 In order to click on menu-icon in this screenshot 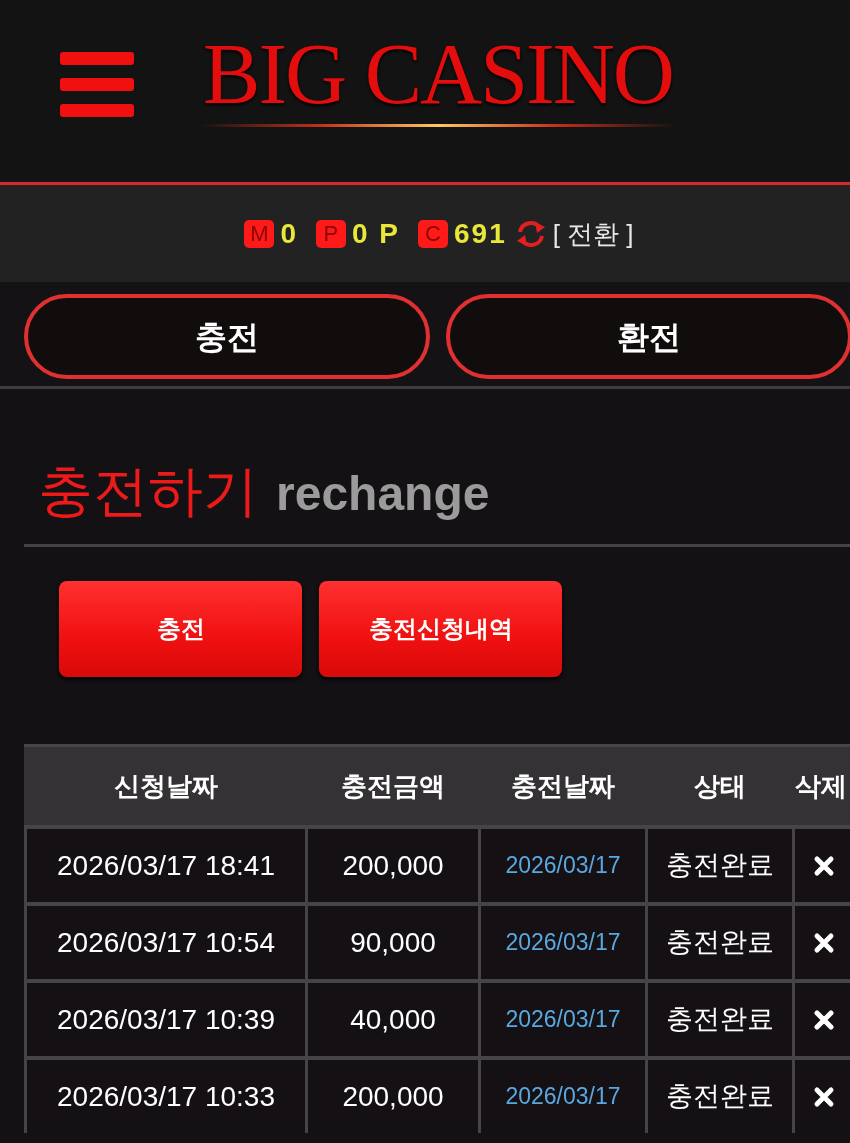, I will do `click(97, 84)`.